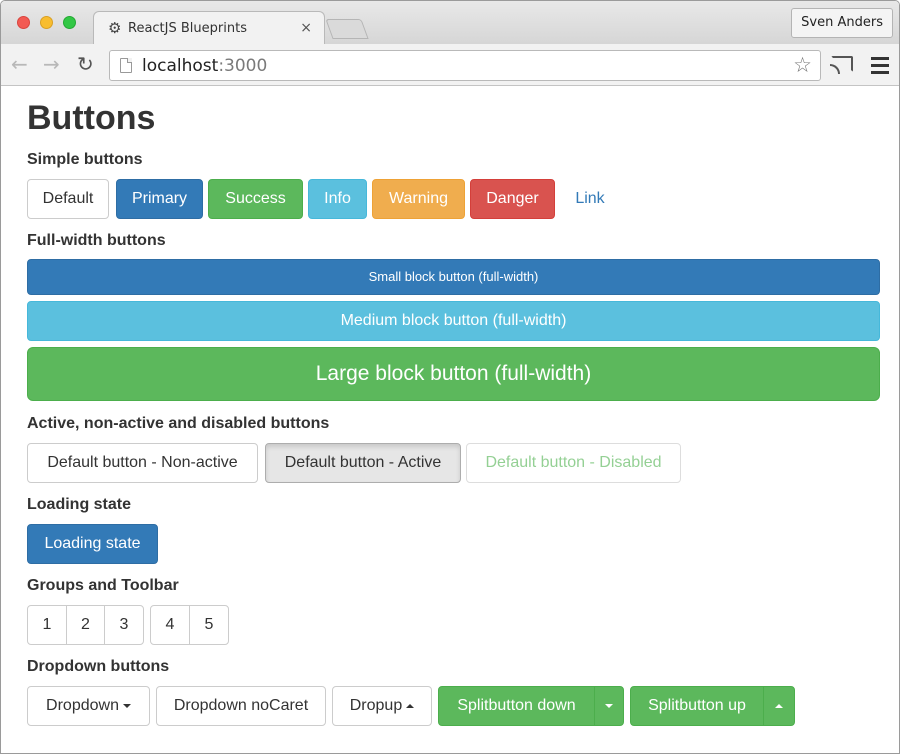 Image resolution: width=900 pixels, height=754 pixels. Describe the element at coordinates (337, 199) in the screenshot. I see `info-button: Info` at that location.